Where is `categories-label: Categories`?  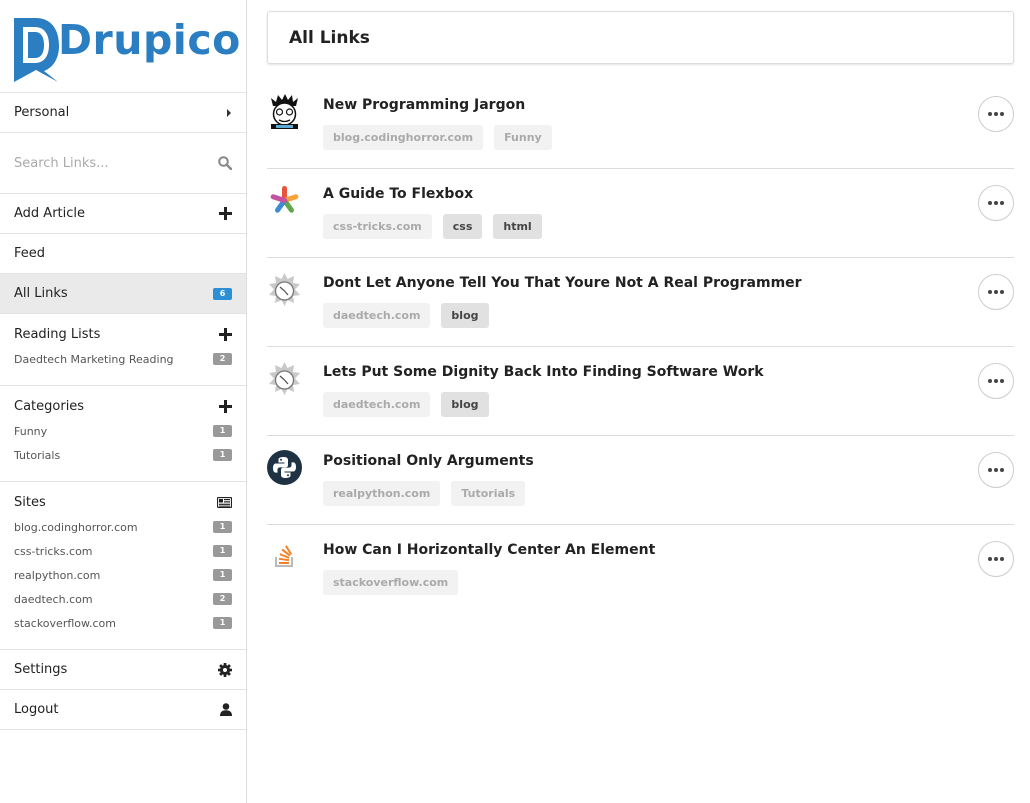 categories-label: Categories is located at coordinates (49, 406).